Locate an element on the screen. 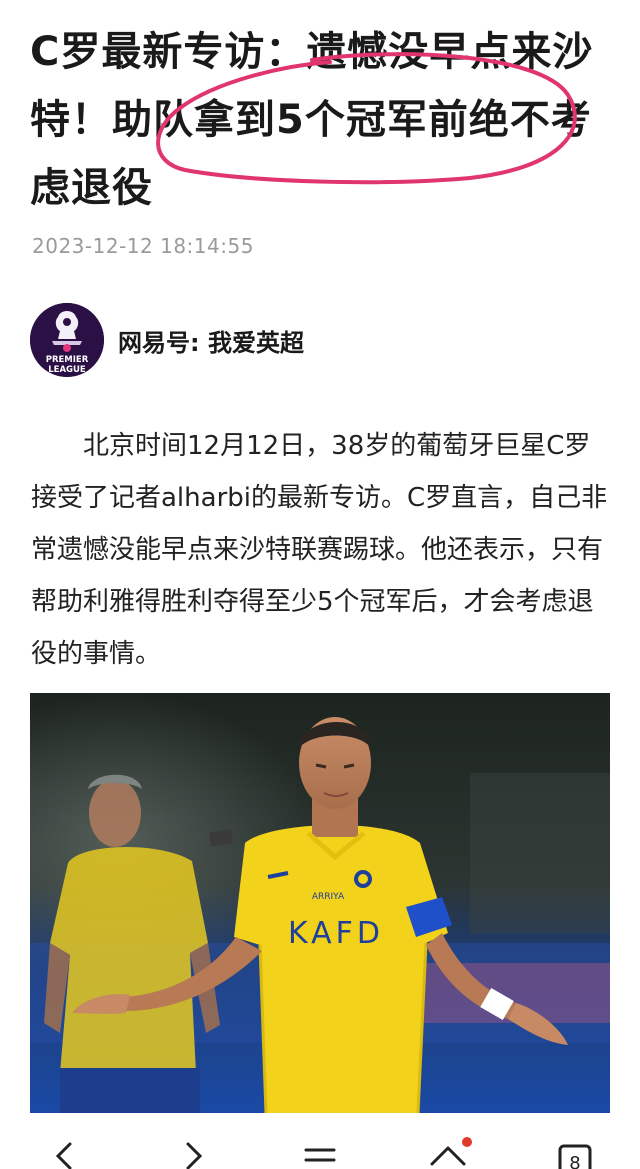 The image size is (640, 1169). browser-bottom-nav: 8 is located at coordinates (320, 1149).